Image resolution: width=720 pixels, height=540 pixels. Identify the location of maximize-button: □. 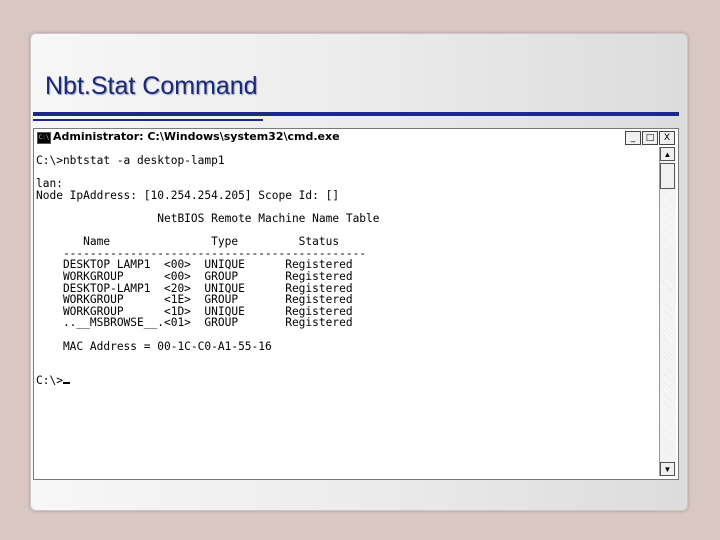
(650, 138).